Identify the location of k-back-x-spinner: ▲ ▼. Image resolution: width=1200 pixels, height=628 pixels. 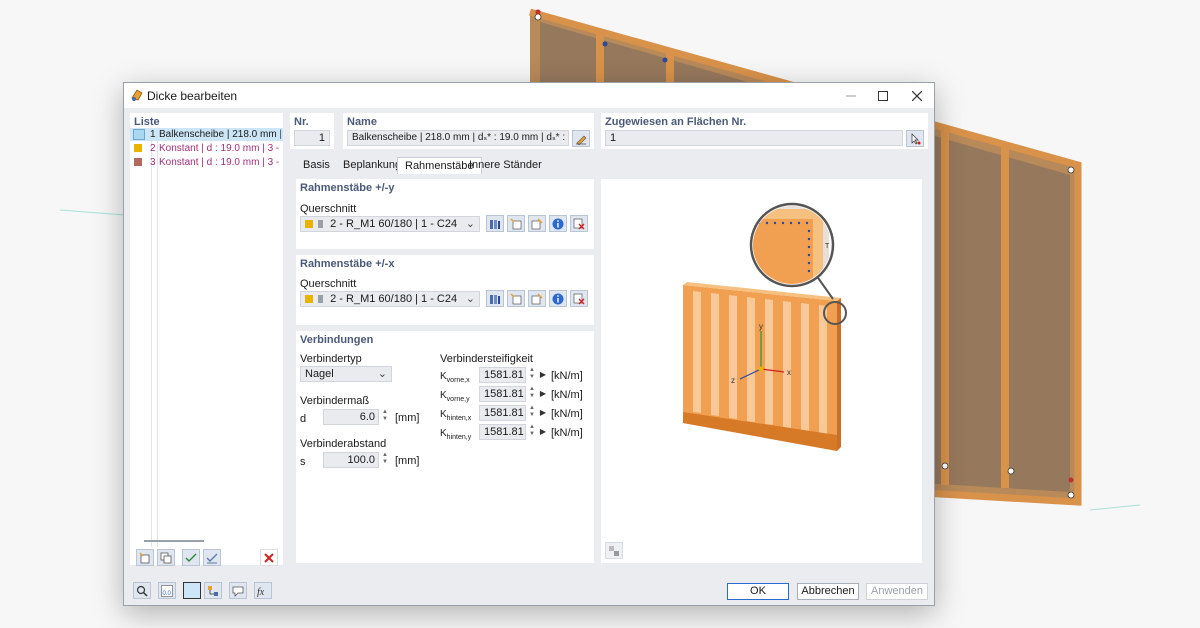
(532, 413).